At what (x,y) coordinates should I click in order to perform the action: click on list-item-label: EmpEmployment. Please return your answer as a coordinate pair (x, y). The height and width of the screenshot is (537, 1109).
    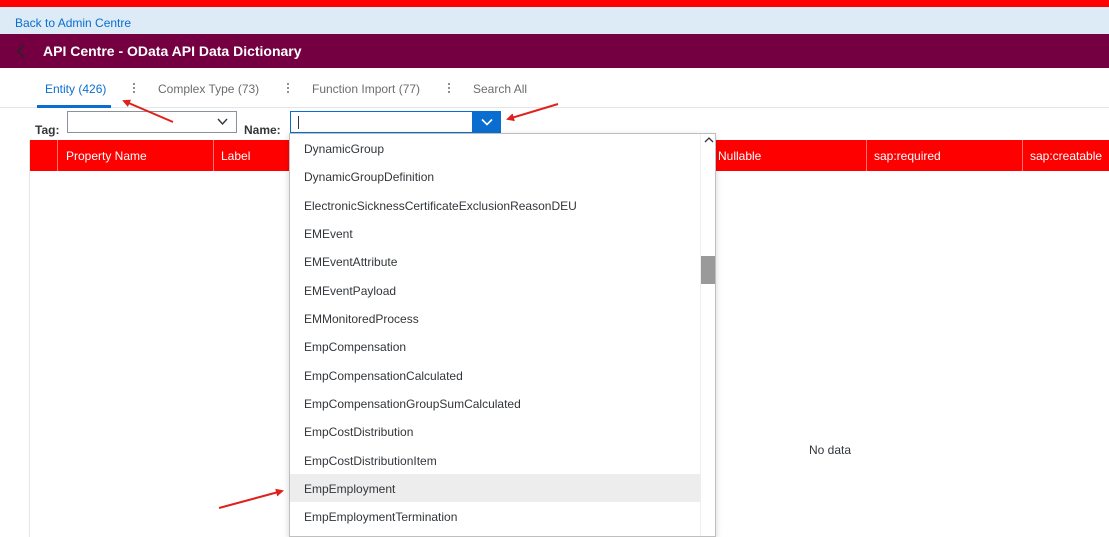
    Looking at the image, I should click on (350, 489).